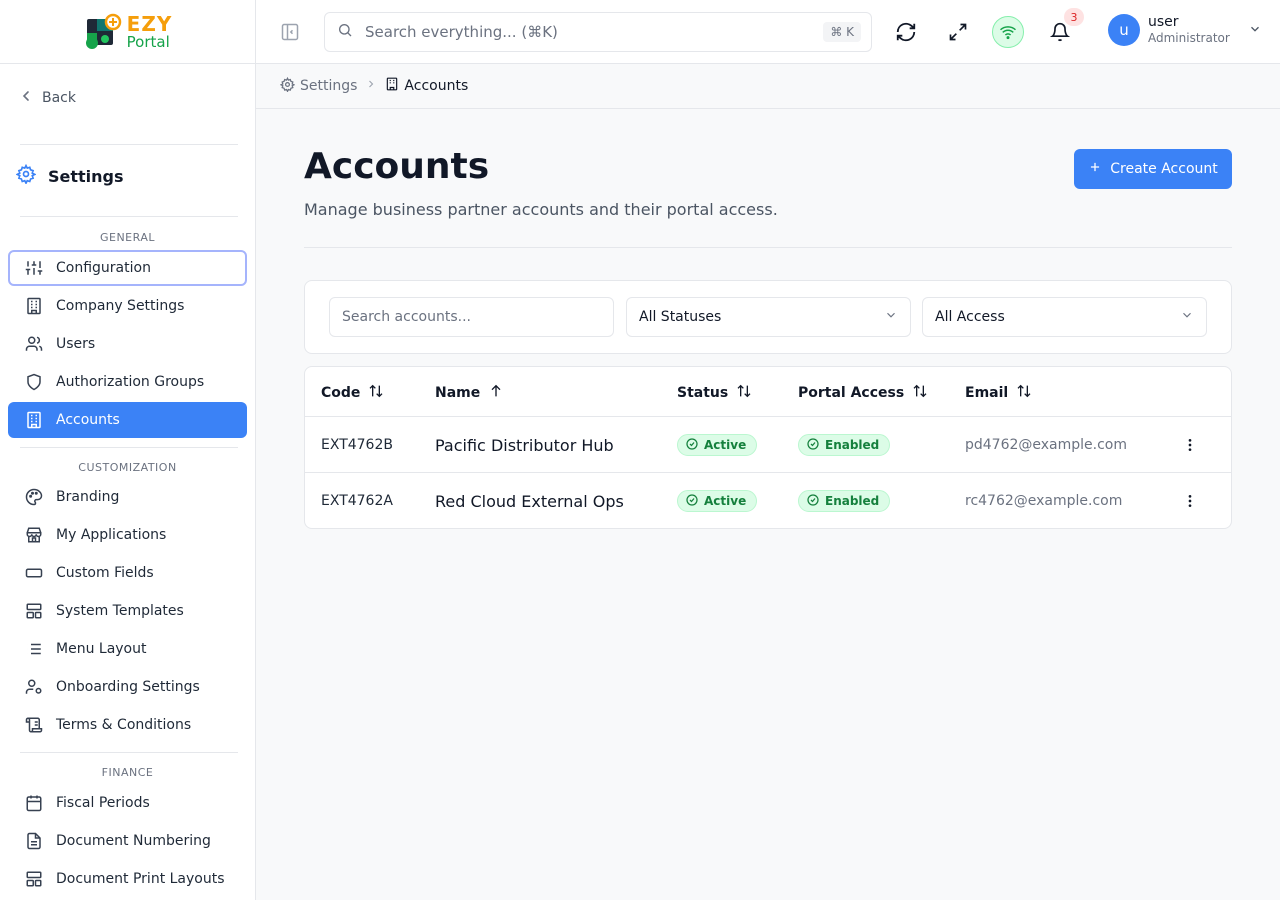  I want to click on plus-icon, so click(1095, 169).